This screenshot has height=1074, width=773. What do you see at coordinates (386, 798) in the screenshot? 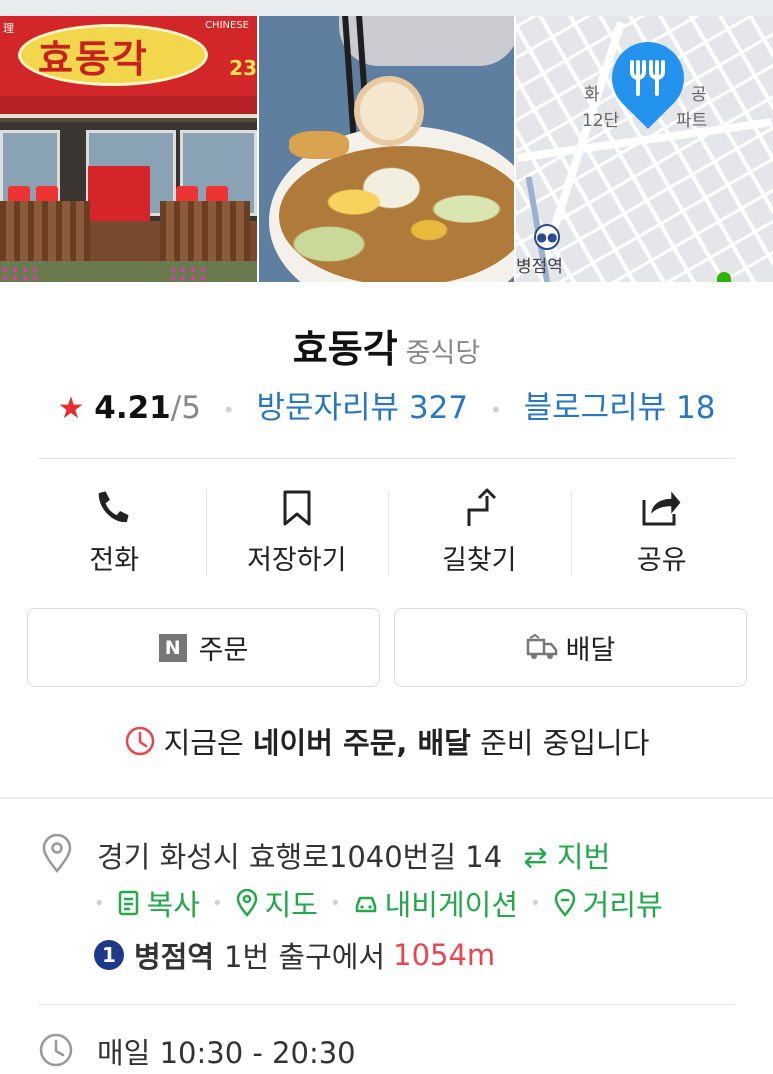
I see `section-separator` at bounding box center [386, 798].